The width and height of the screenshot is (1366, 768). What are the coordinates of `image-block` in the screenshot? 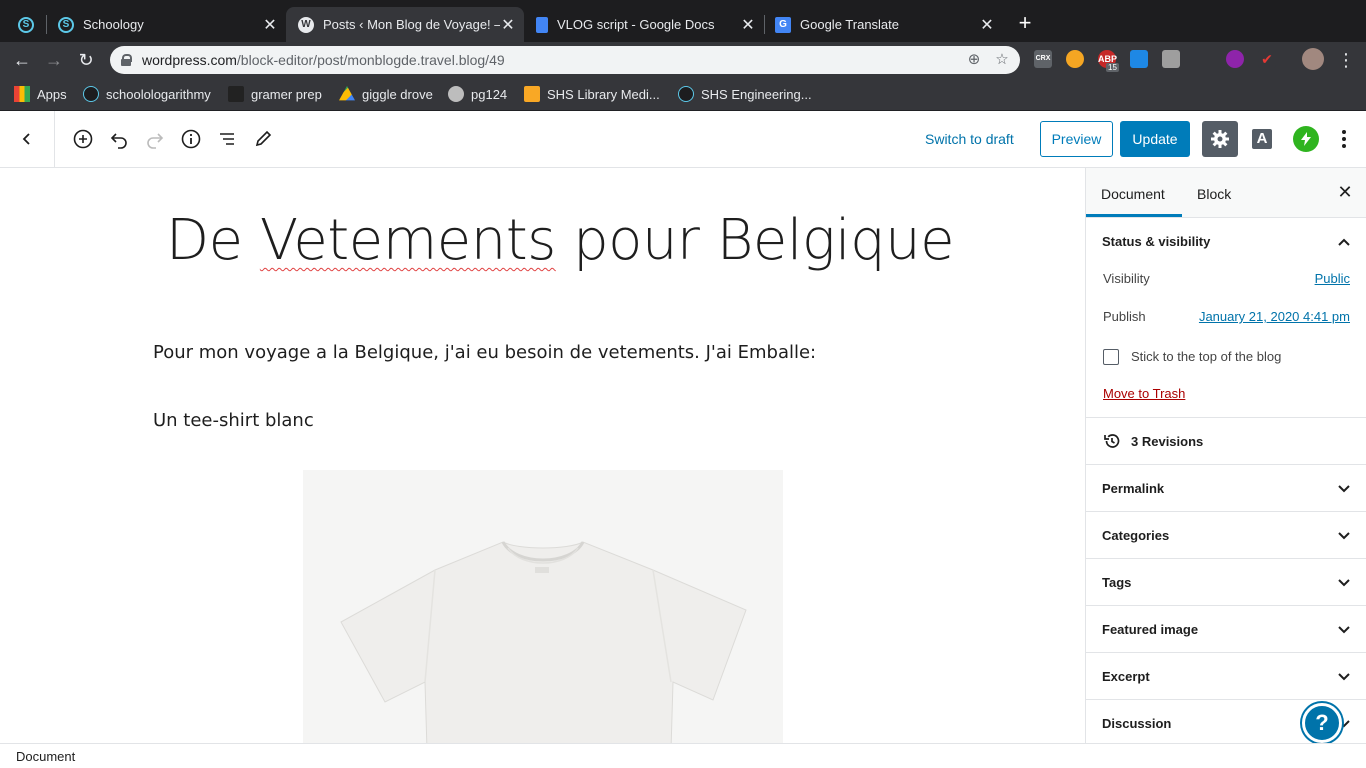 It's located at (543, 606).